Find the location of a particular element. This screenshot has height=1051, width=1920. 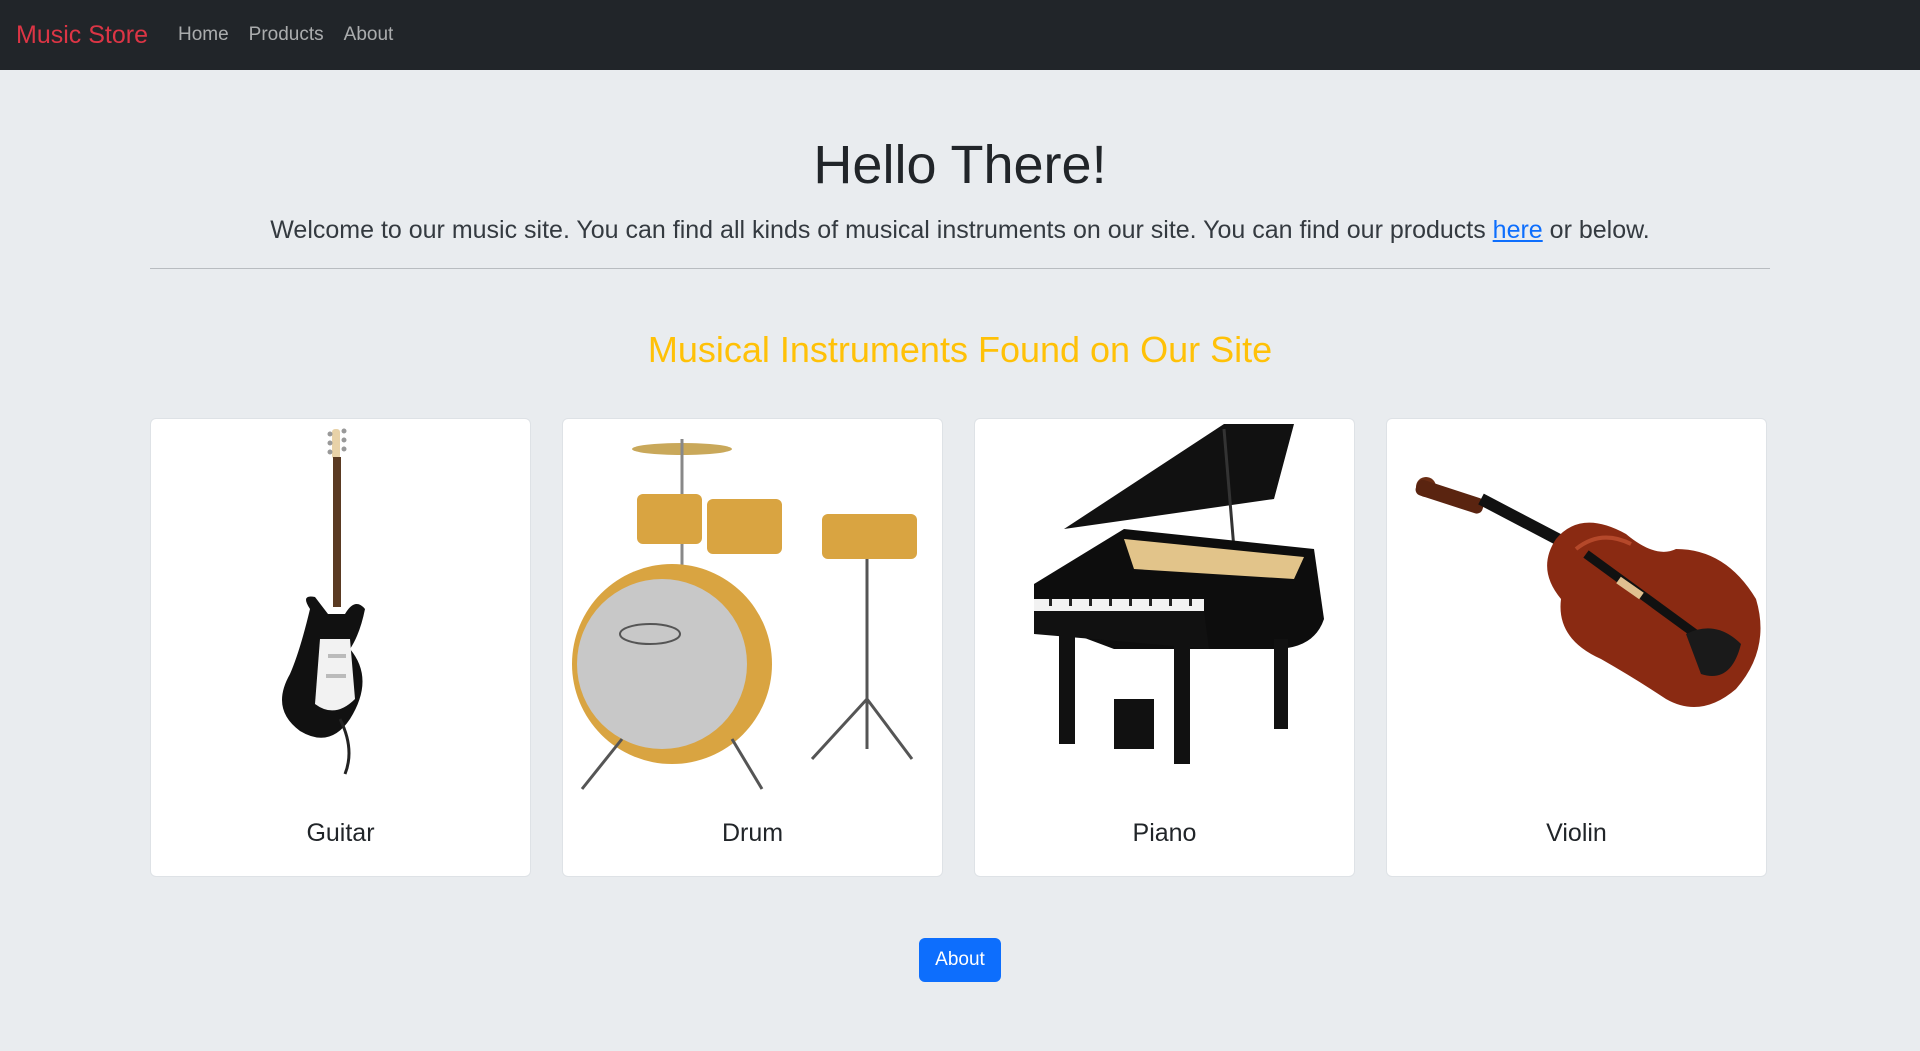

divider is located at coordinates (960, 268).